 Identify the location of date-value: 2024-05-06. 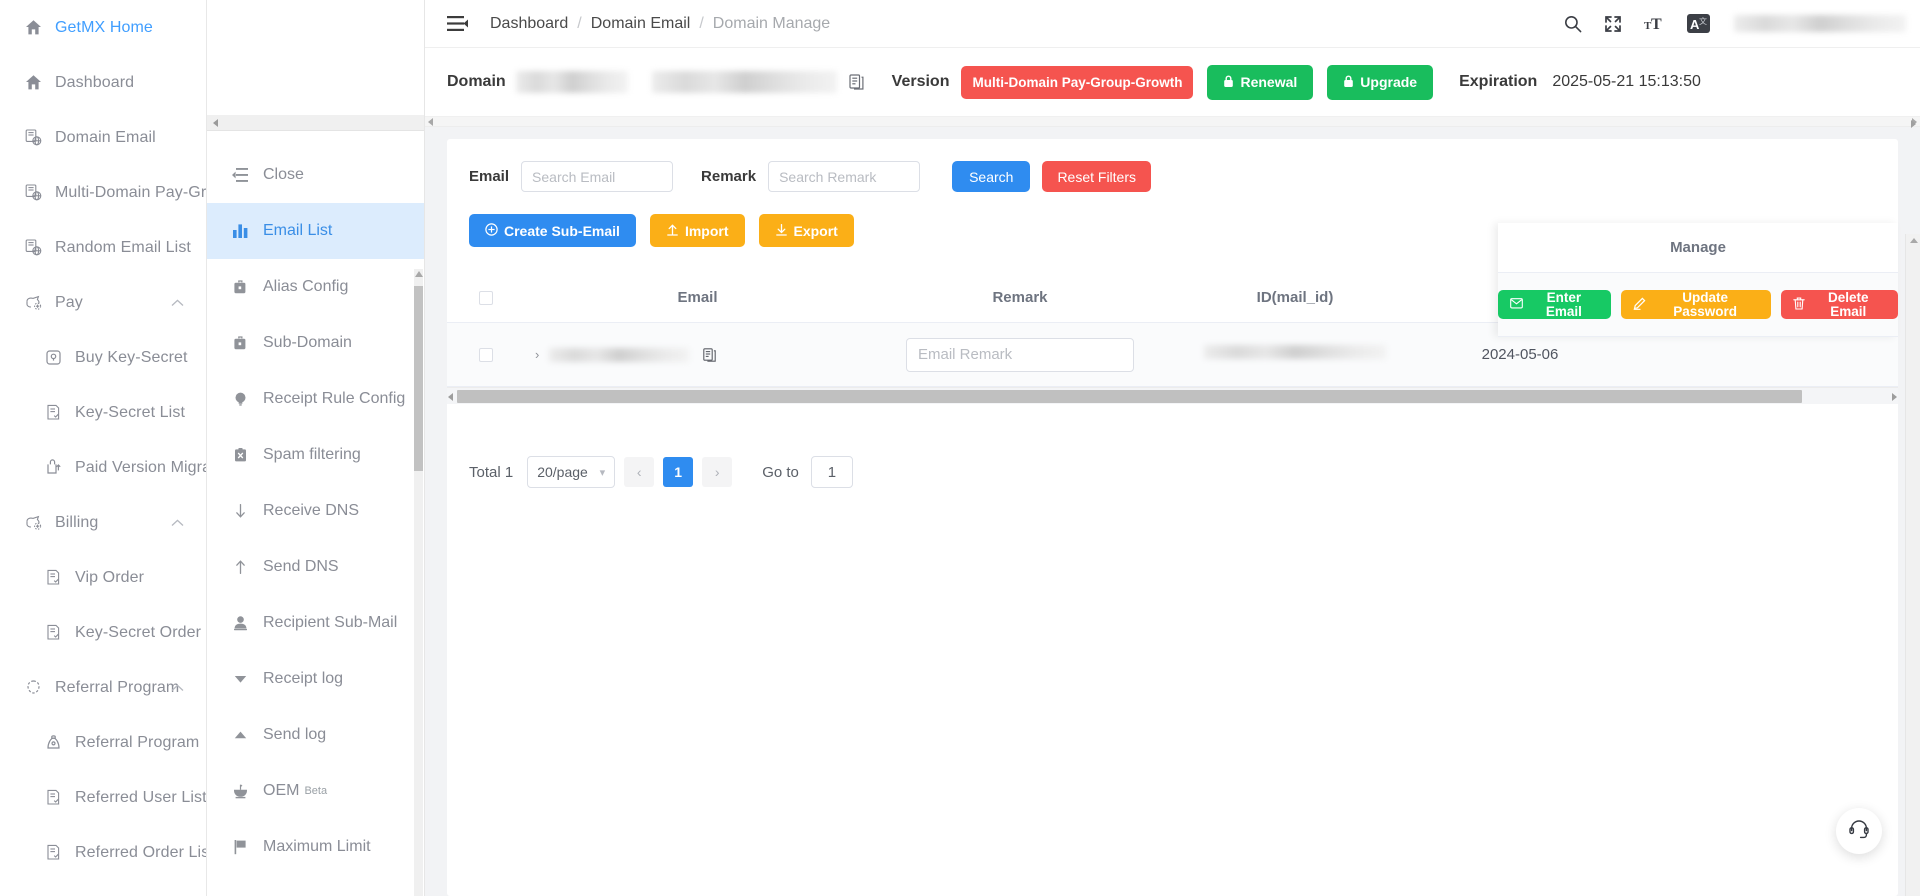
(1520, 354).